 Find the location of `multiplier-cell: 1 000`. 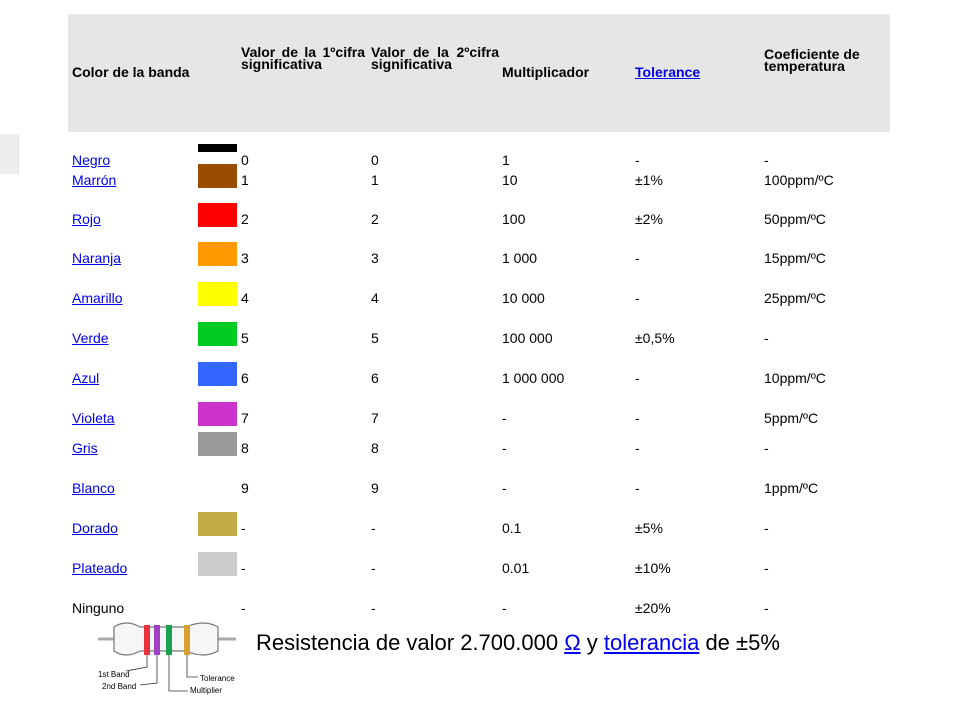

multiplier-cell: 1 000 is located at coordinates (520, 258).